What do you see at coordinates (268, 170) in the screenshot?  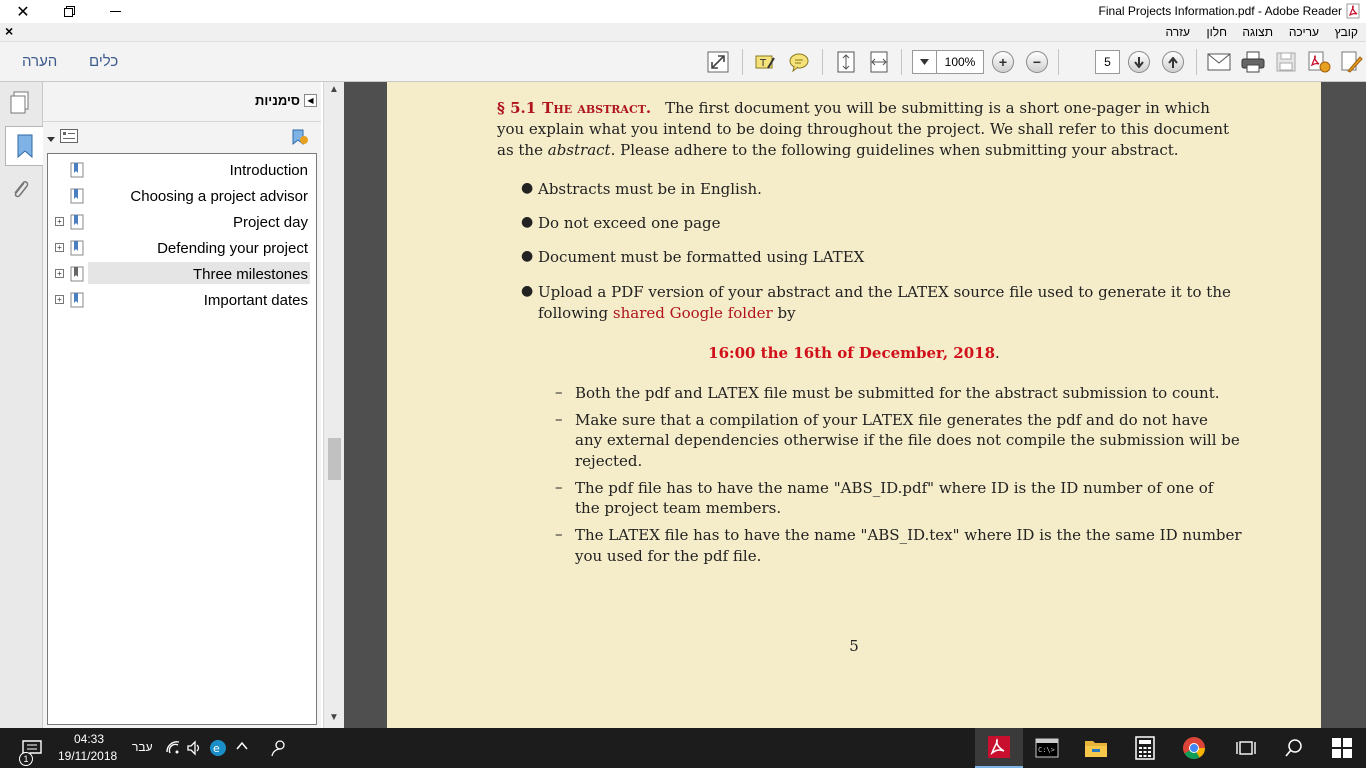 I see `bookmark-label: Introduction` at bounding box center [268, 170].